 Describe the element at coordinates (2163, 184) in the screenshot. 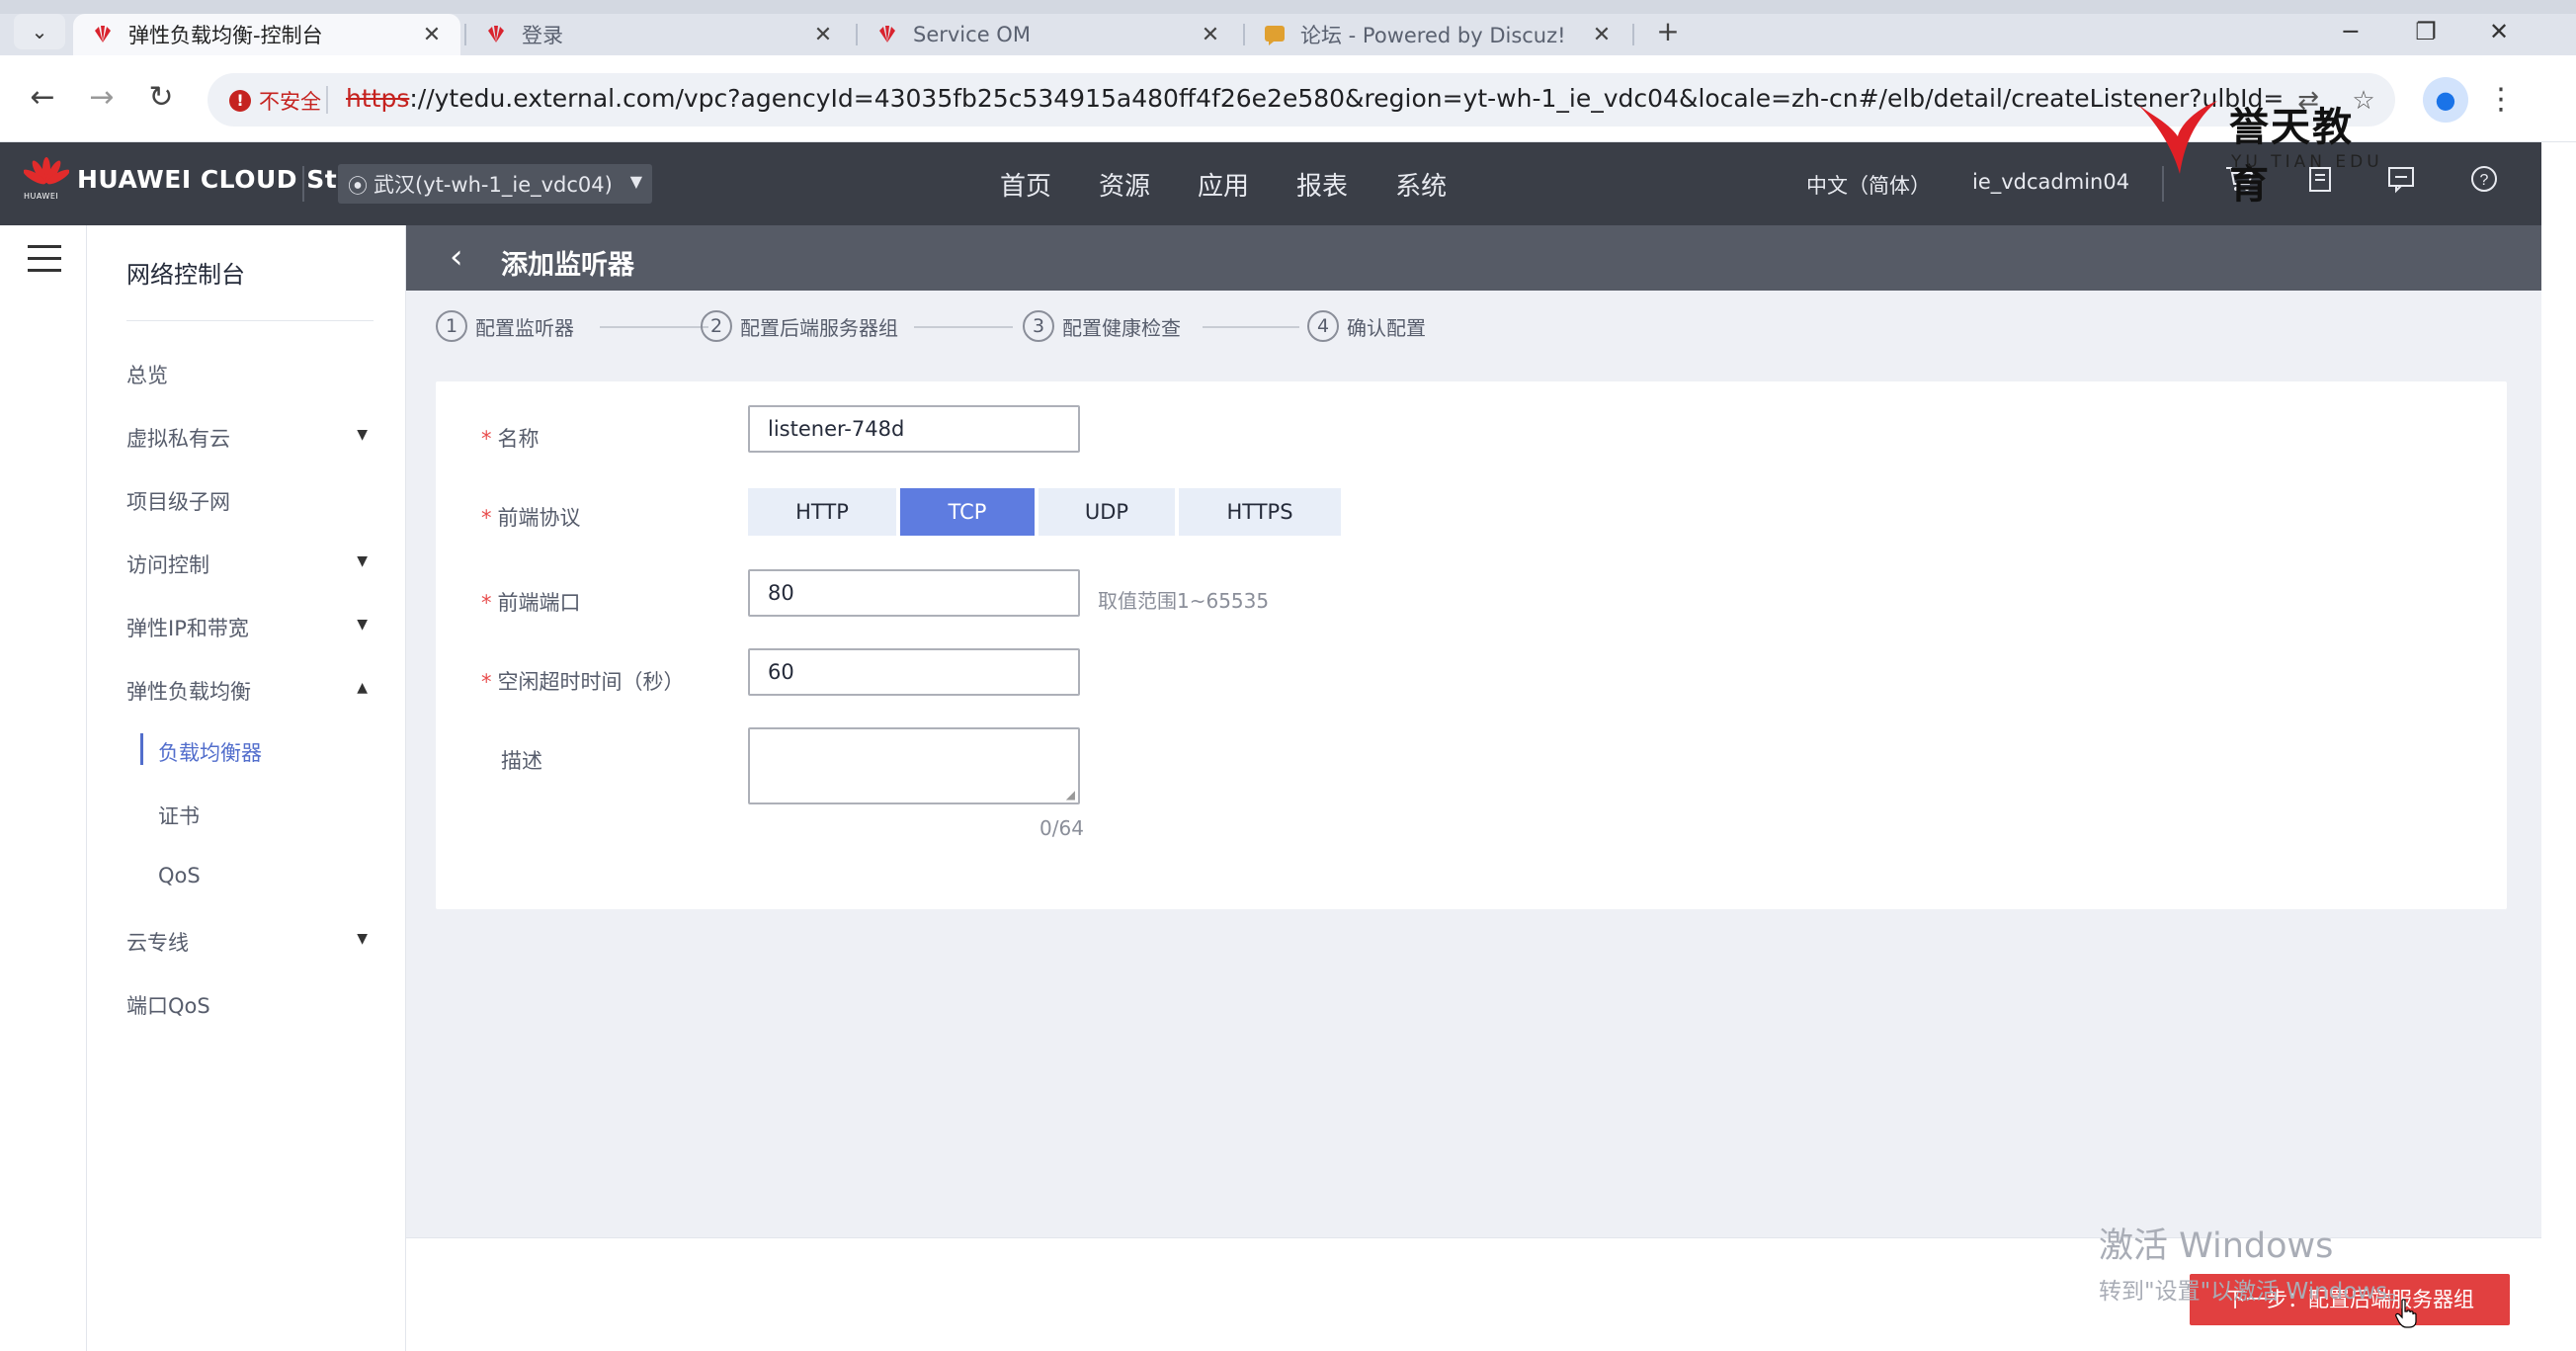

I see `header-divider` at that location.